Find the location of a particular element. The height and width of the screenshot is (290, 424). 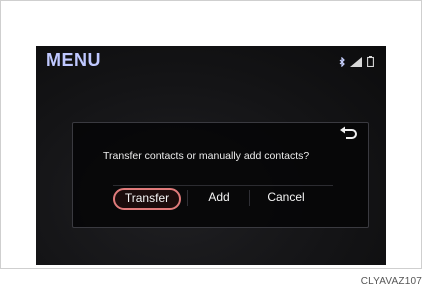

battery-icon is located at coordinates (370, 63).